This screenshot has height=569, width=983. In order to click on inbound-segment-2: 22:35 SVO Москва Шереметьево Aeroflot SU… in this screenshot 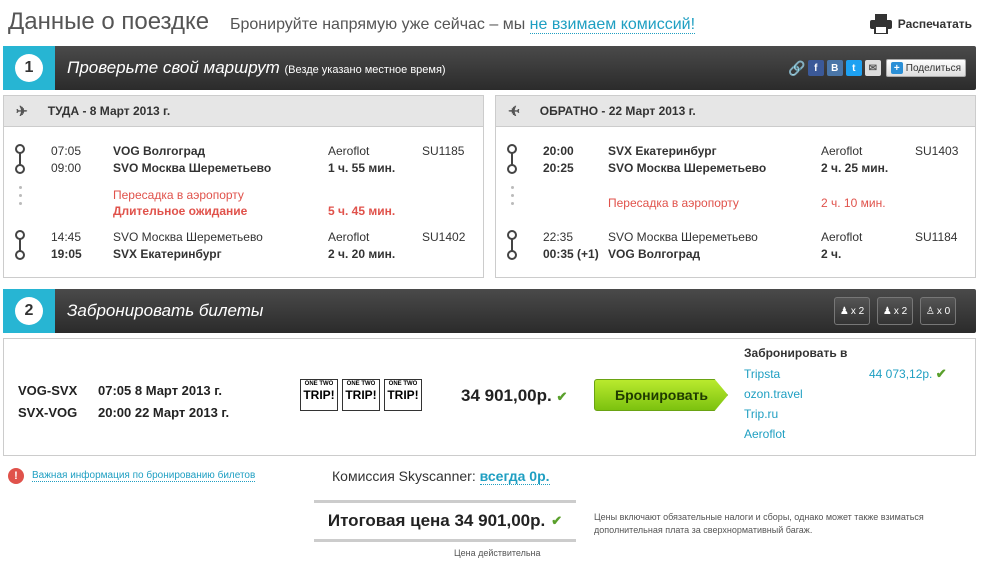, I will do `click(735, 244)`.